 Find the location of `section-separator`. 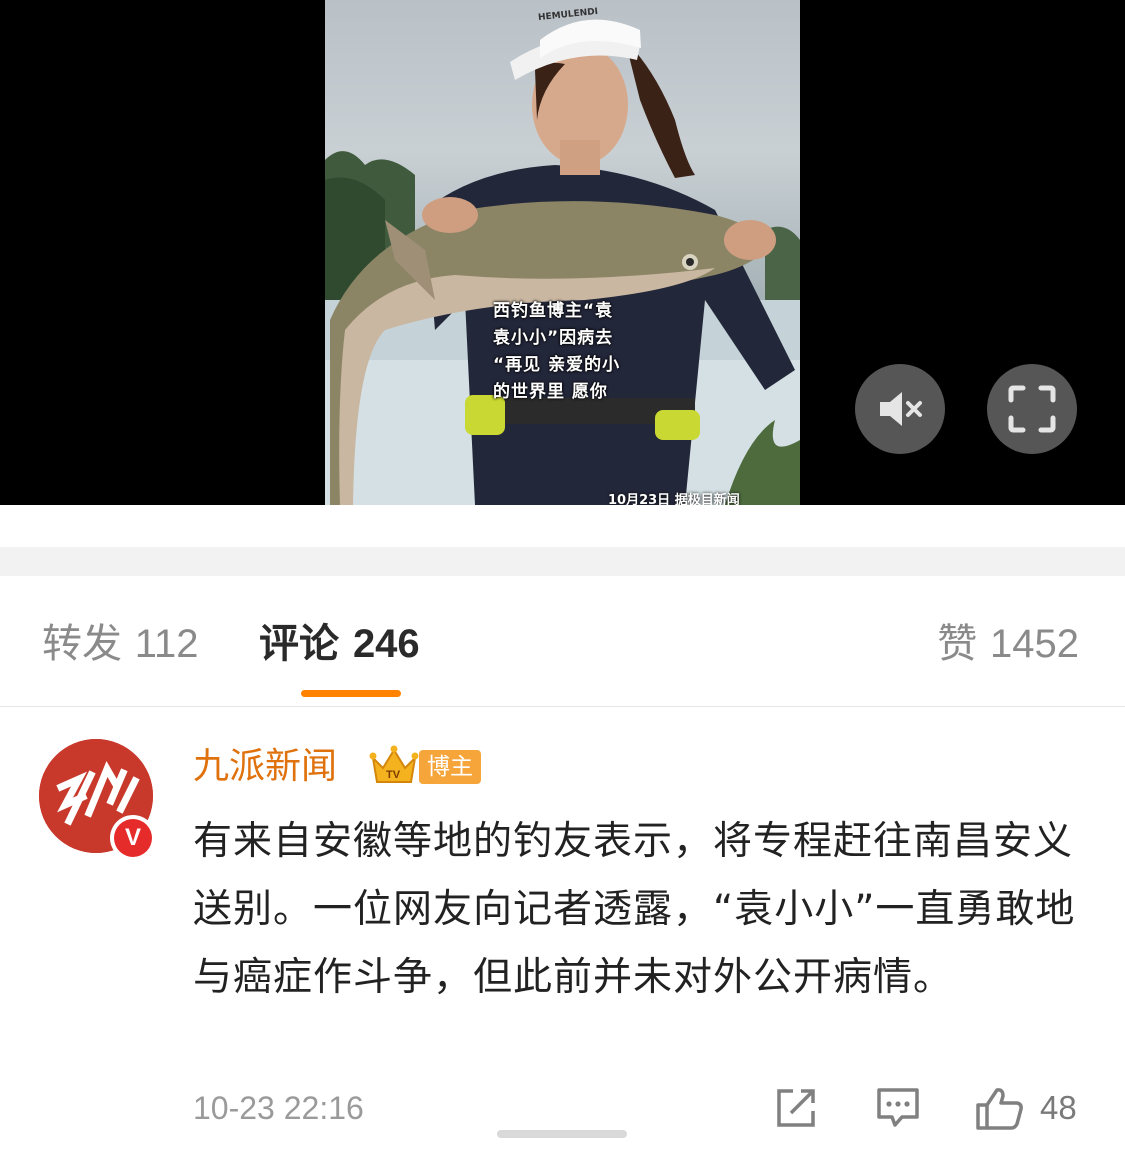

section-separator is located at coordinates (562, 561).